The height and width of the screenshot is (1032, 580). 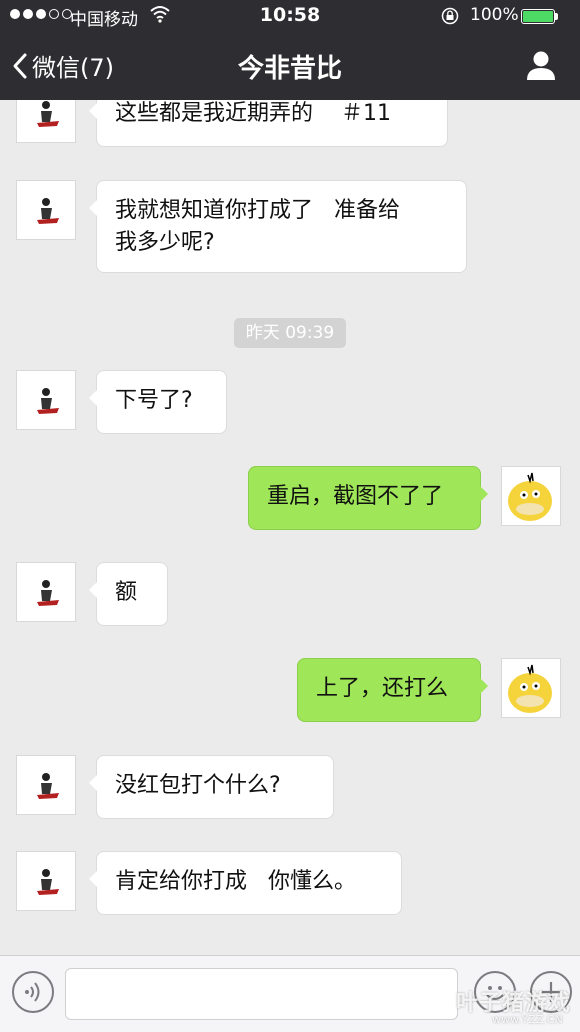 I want to click on message-input, so click(x=261, y=994).